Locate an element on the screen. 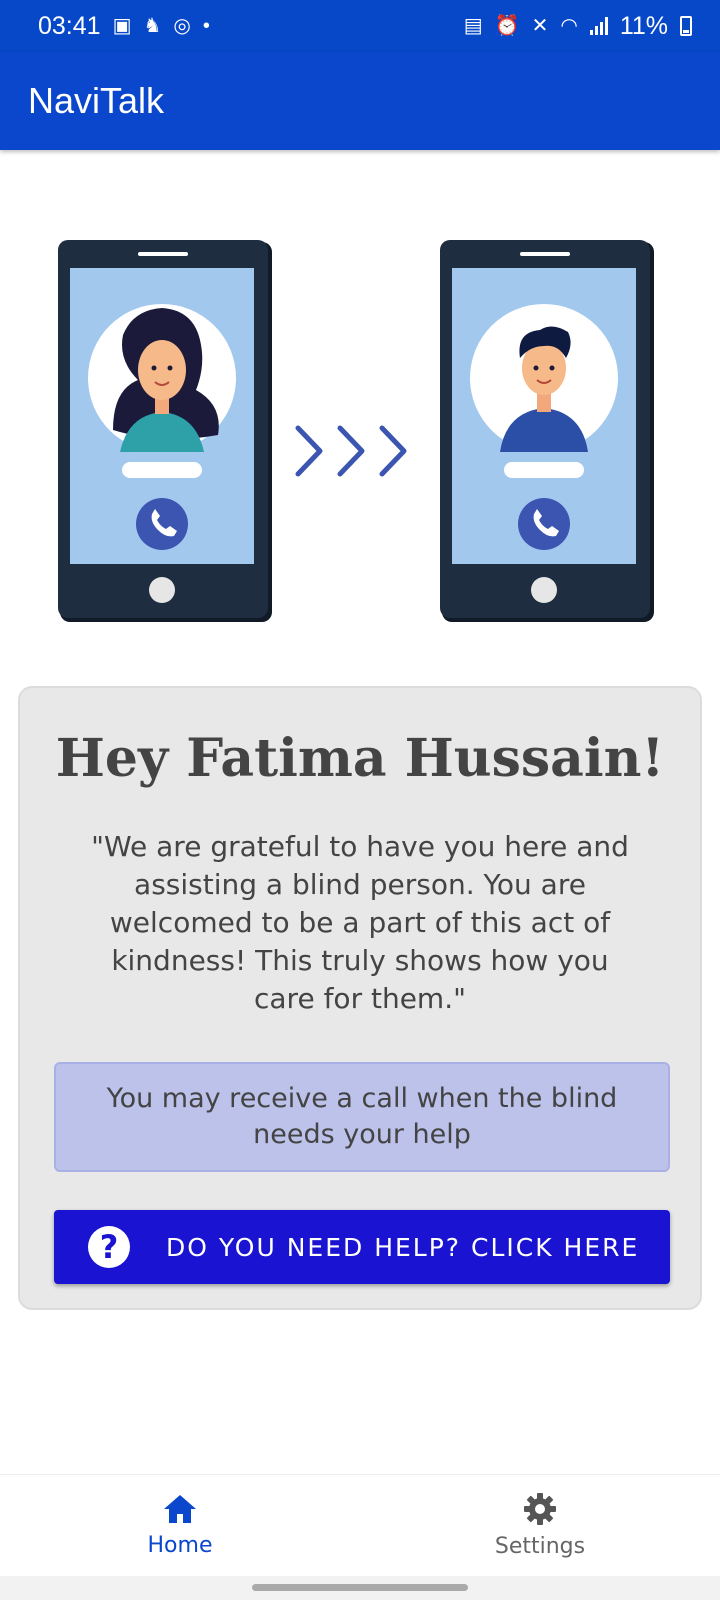 Image resolution: width=720 pixels, height=1600 pixels. help-button-label: DO YOU NEED HELP? CLICK HERE is located at coordinates (403, 1247).